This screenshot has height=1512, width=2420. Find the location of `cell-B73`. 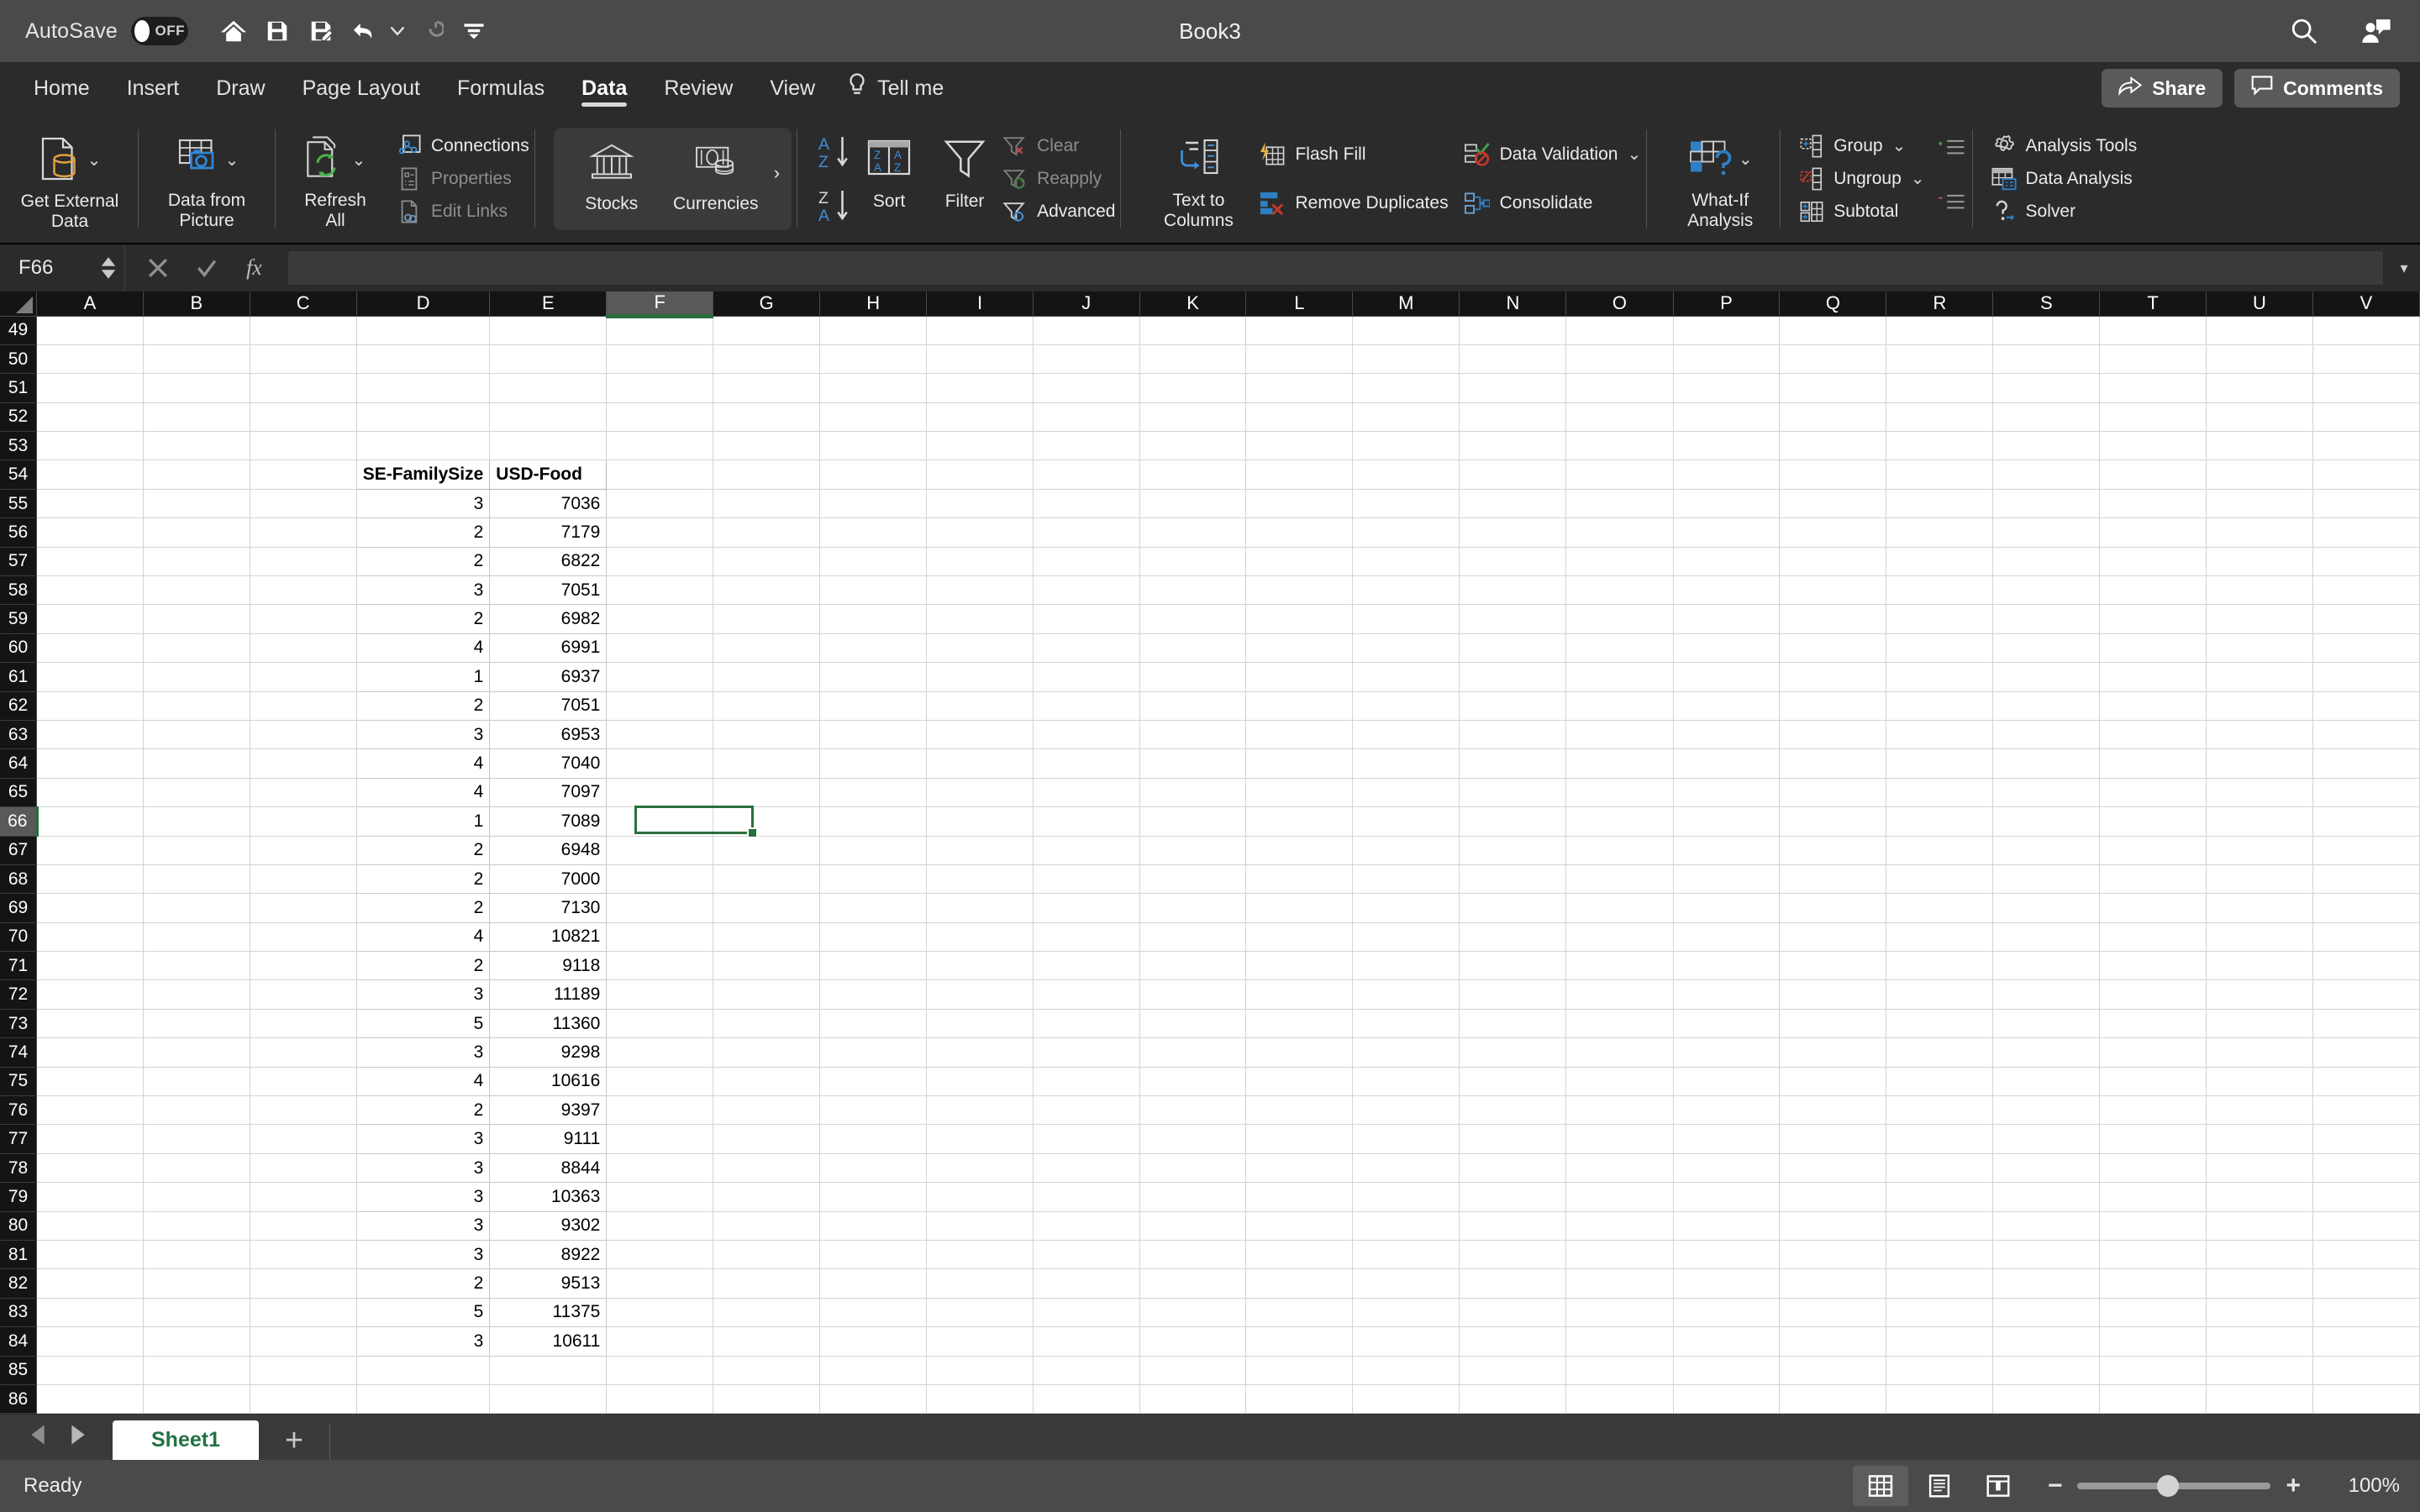

cell-B73 is located at coordinates (196, 1024).